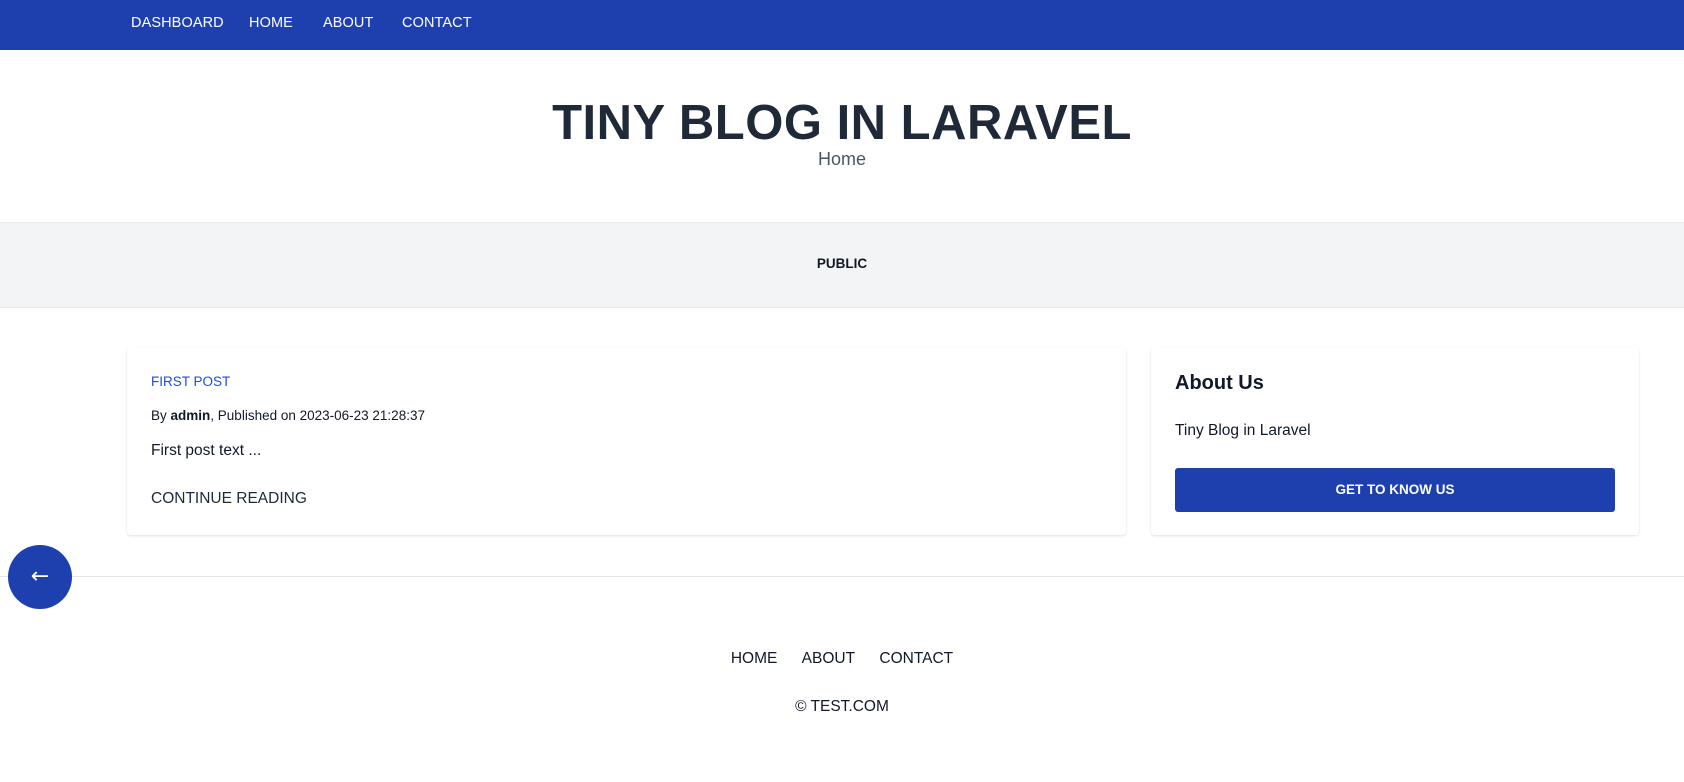  Describe the element at coordinates (317, 415) in the screenshot. I see `post-published-date: , Published on 2023-06-23 21:28:37` at that location.